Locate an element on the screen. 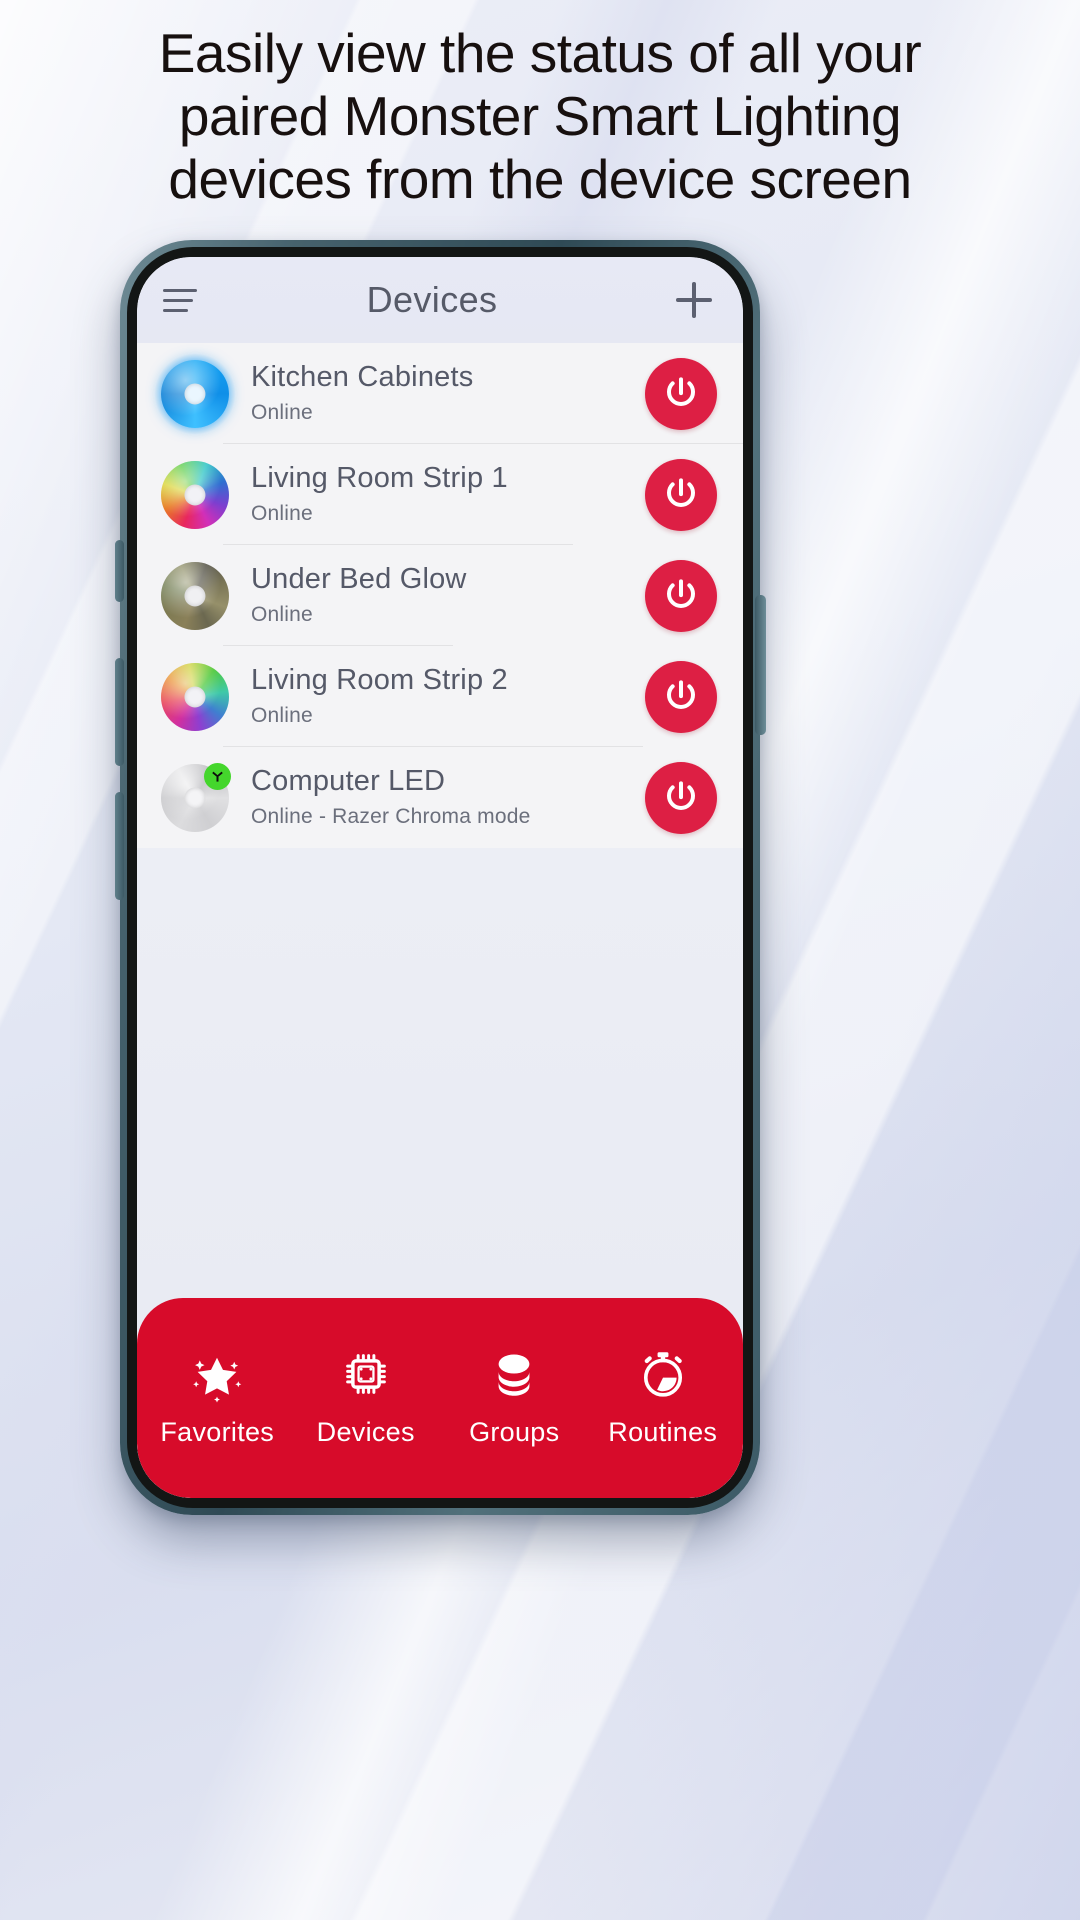 The image size is (1080, 1920). app-header: Devices is located at coordinates (440, 300).